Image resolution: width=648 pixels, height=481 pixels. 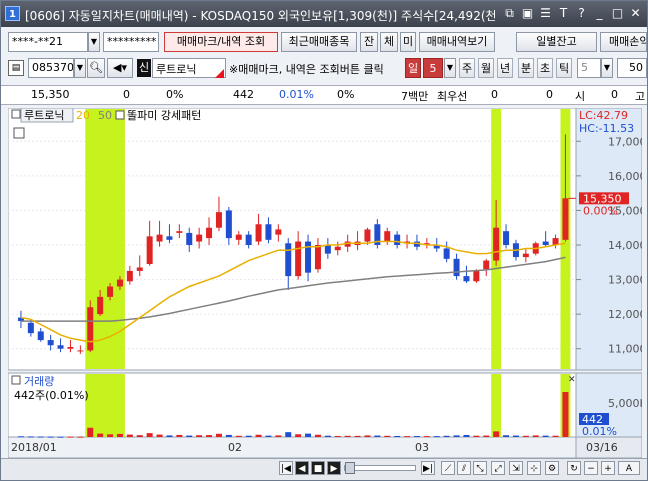 I want to click on y-tick-label: 12,000, so click(x=625, y=314).